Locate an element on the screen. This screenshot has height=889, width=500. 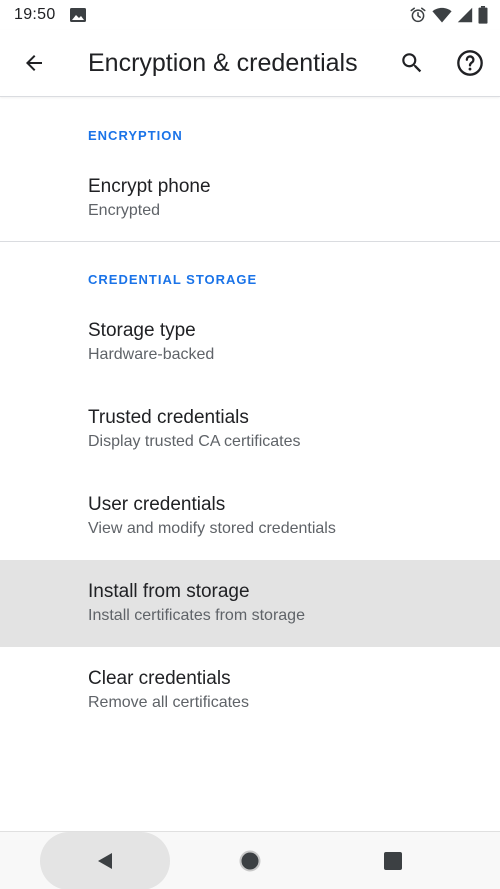
nav-home-button is located at coordinates (250, 861).